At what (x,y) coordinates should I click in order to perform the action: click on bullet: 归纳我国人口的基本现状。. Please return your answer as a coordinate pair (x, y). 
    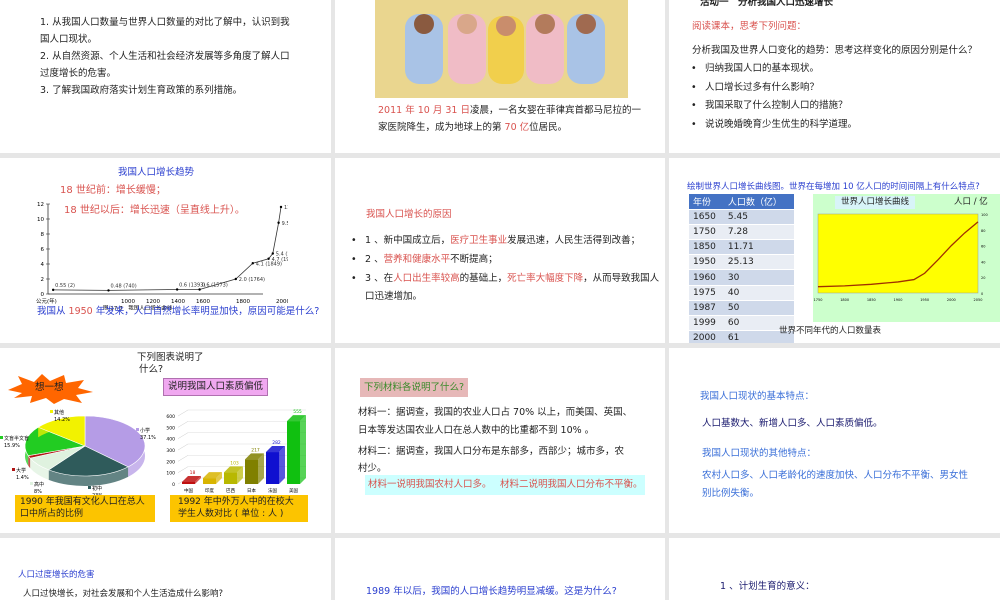
    Looking at the image, I should click on (755, 68).